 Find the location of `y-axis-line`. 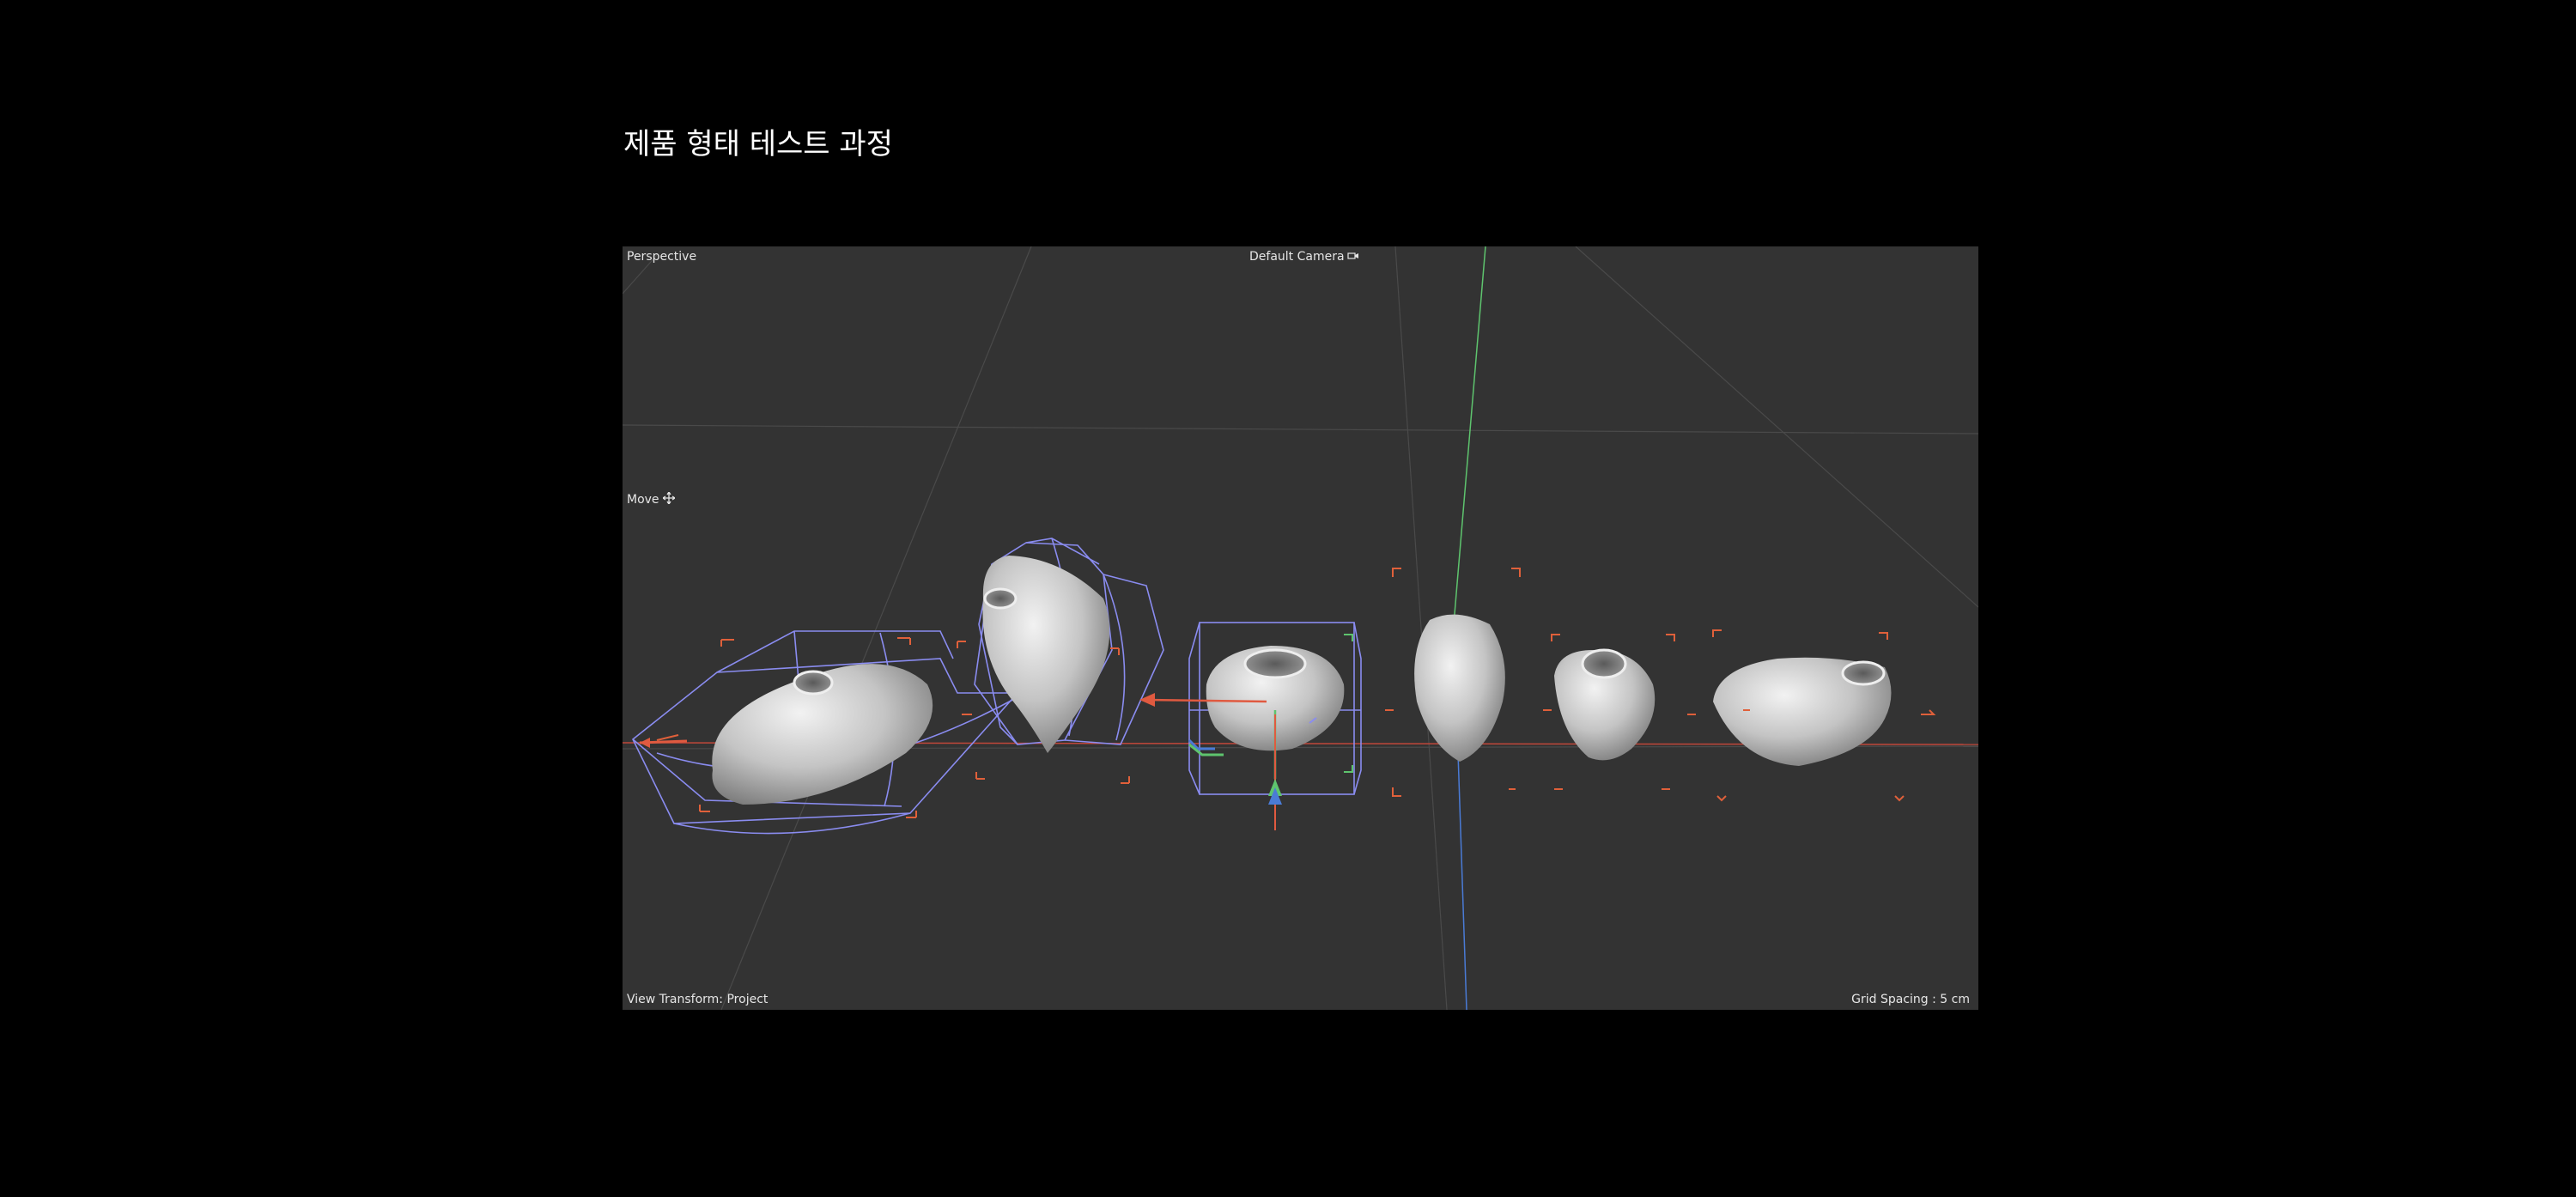

y-axis-line is located at coordinates (1470, 435).